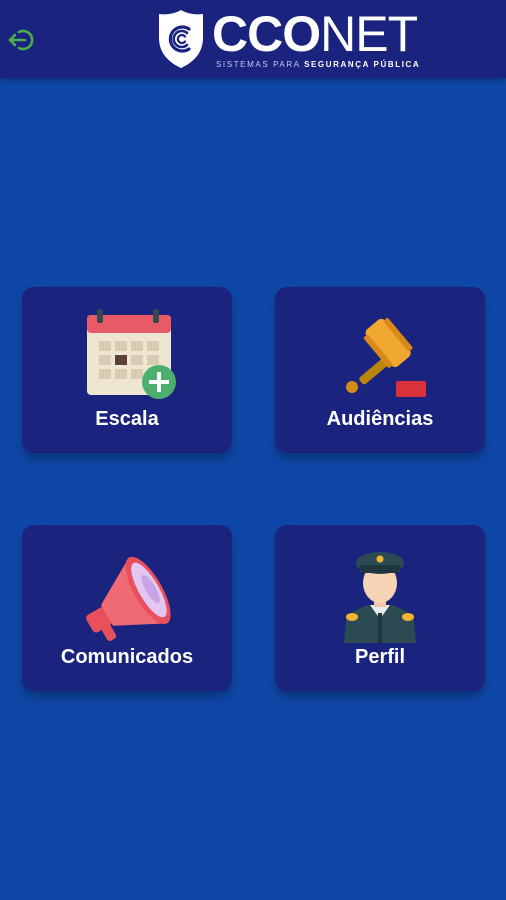 The image size is (506, 900). What do you see at coordinates (131, 354) in the screenshot?
I see `calendar-add-icon` at bounding box center [131, 354].